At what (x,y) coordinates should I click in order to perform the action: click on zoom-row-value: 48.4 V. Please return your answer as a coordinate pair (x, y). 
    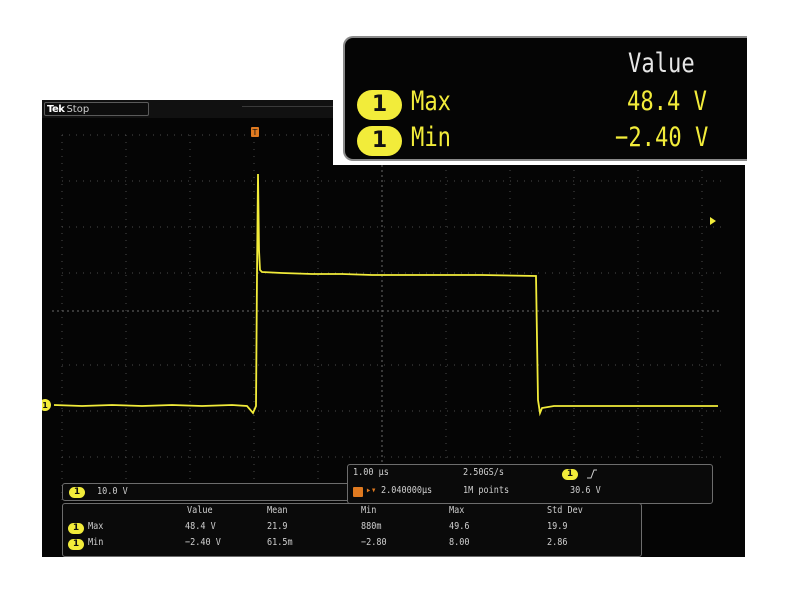
    Looking at the image, I should click on (667, 101).